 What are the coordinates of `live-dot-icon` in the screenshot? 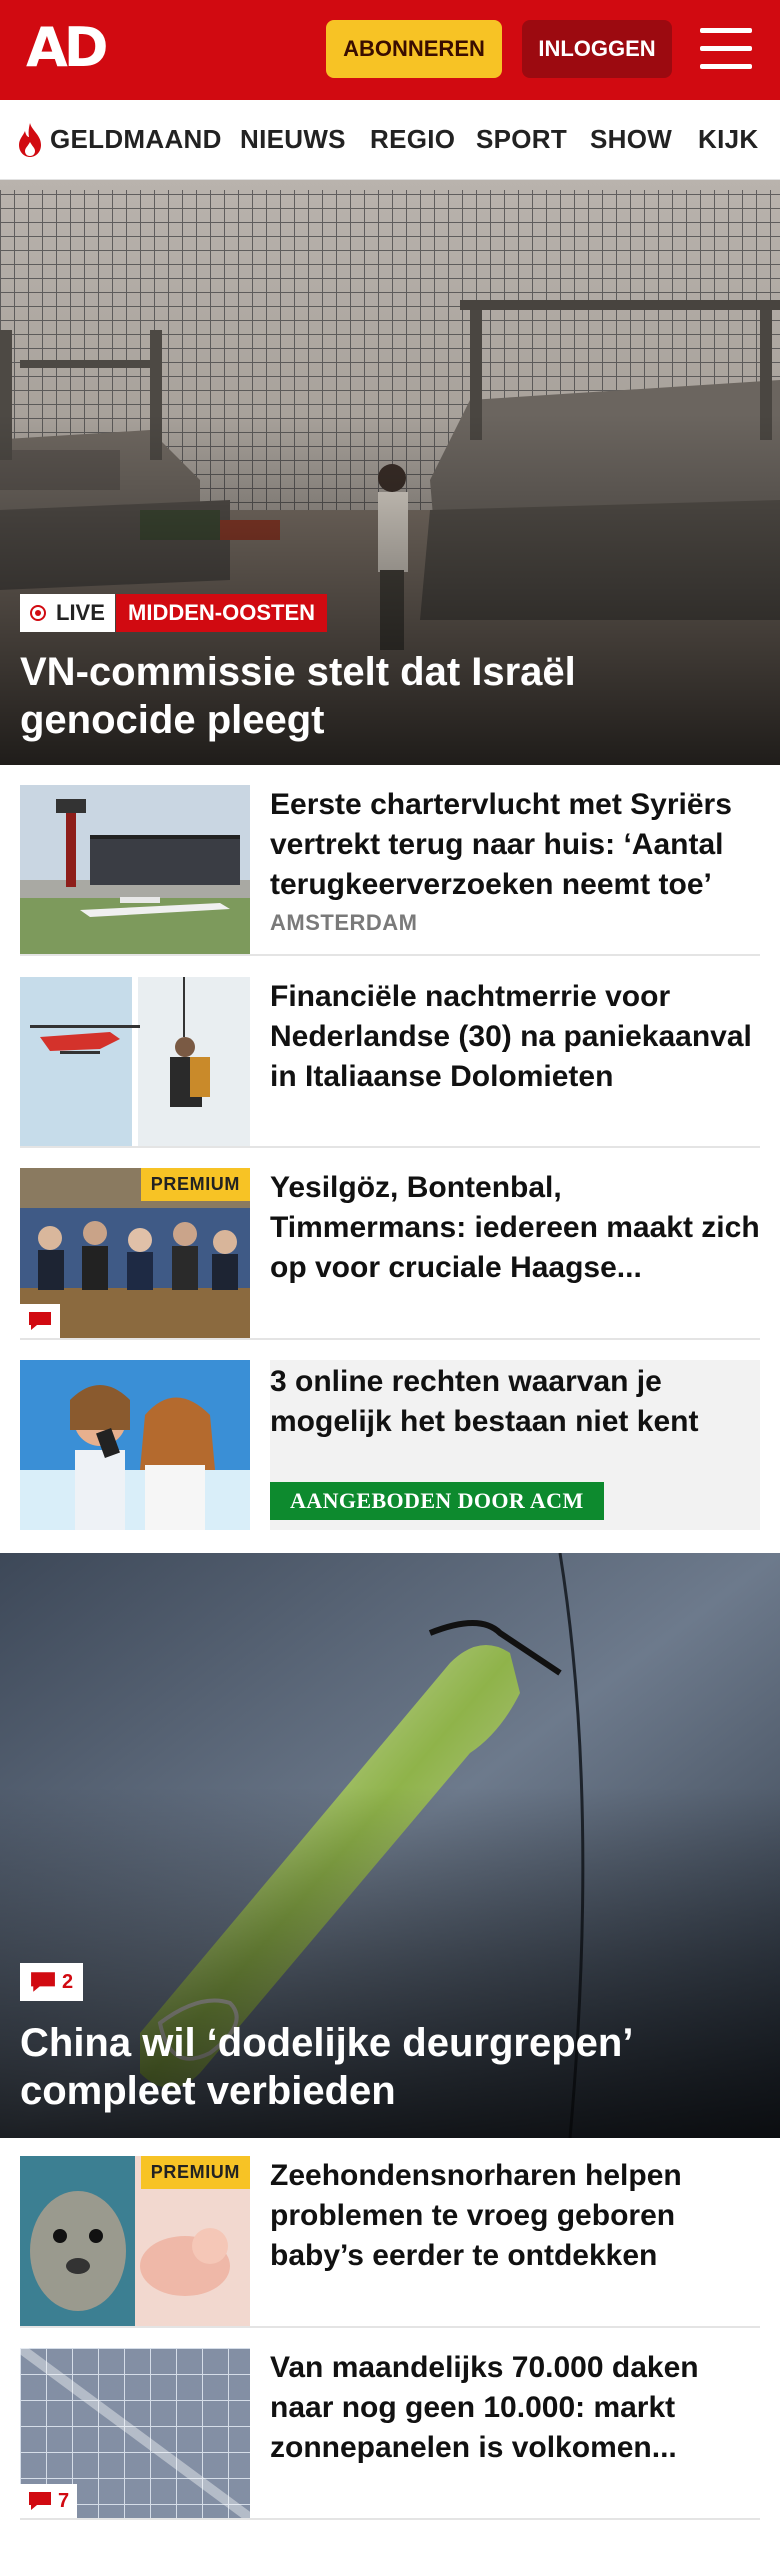 It's located at (38, 613).